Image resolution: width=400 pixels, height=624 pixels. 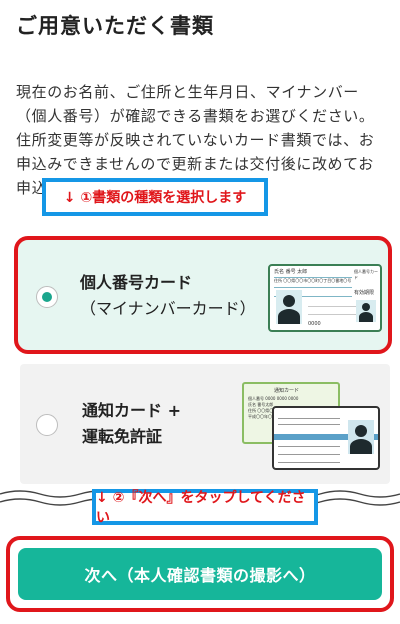 I want to click on card-photo, so click(x=289, y=307).